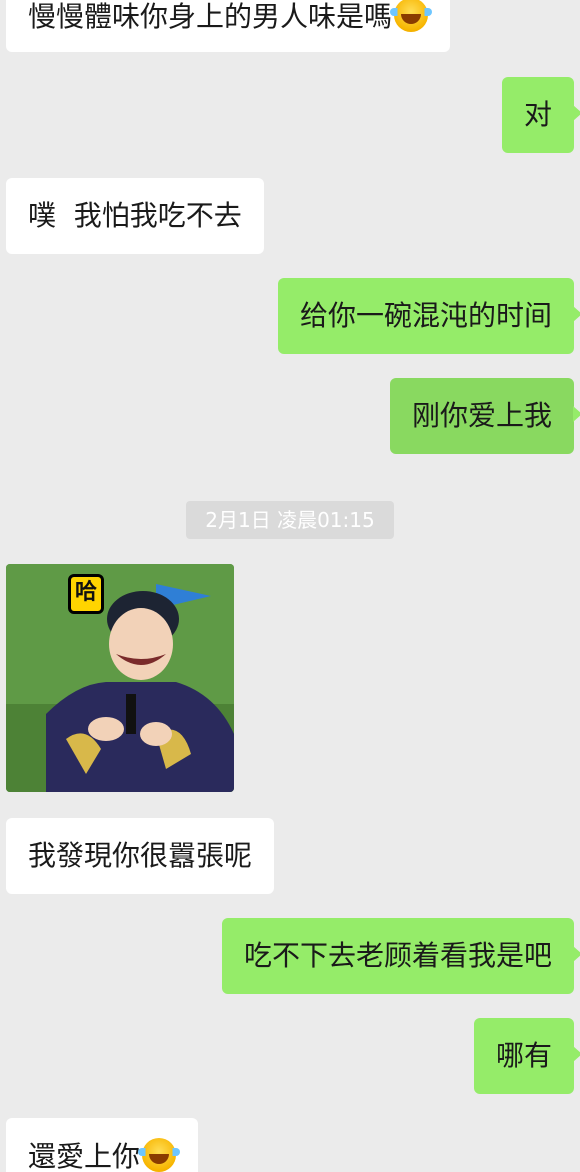 Image resolution: width=580 pixels, height=1172 pixels. I want to click on message-text: 慢慢體味你身上的男人味是嗎, so click(210, 16).